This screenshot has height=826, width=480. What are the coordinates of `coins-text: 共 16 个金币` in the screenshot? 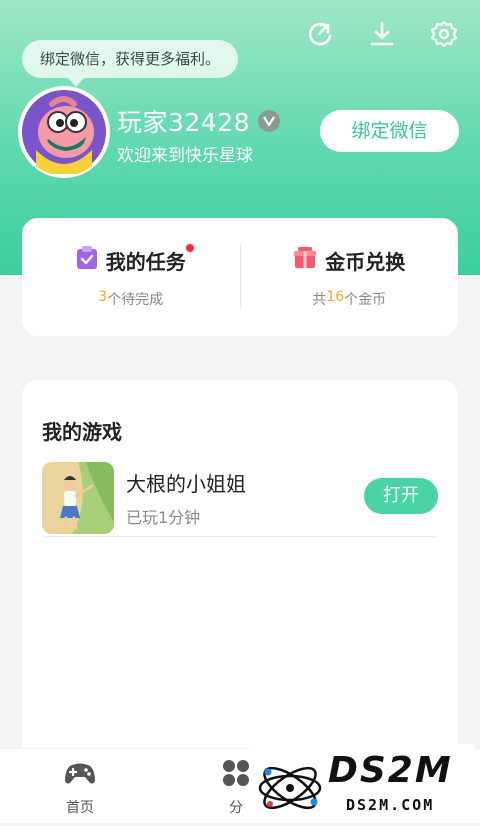 It's located at (349, 299).